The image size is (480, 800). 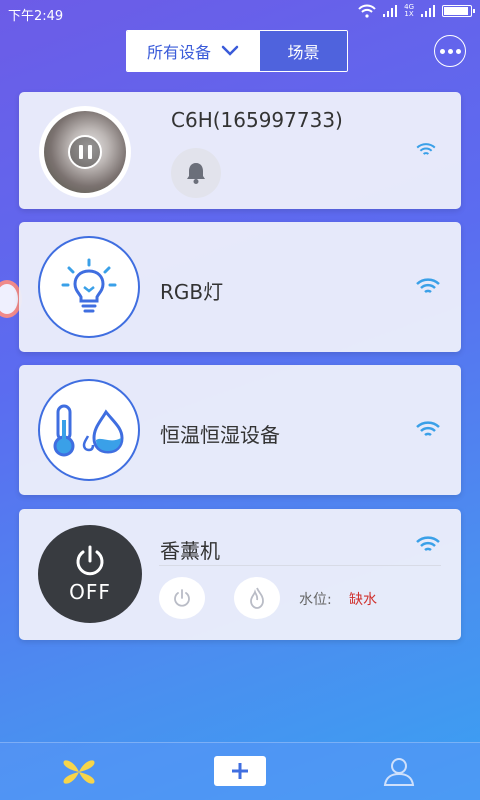 What do you see at coordinates (190, 551) in the screenshot?
I see `device-name: 香薰机` at bounding box center [190, 551].